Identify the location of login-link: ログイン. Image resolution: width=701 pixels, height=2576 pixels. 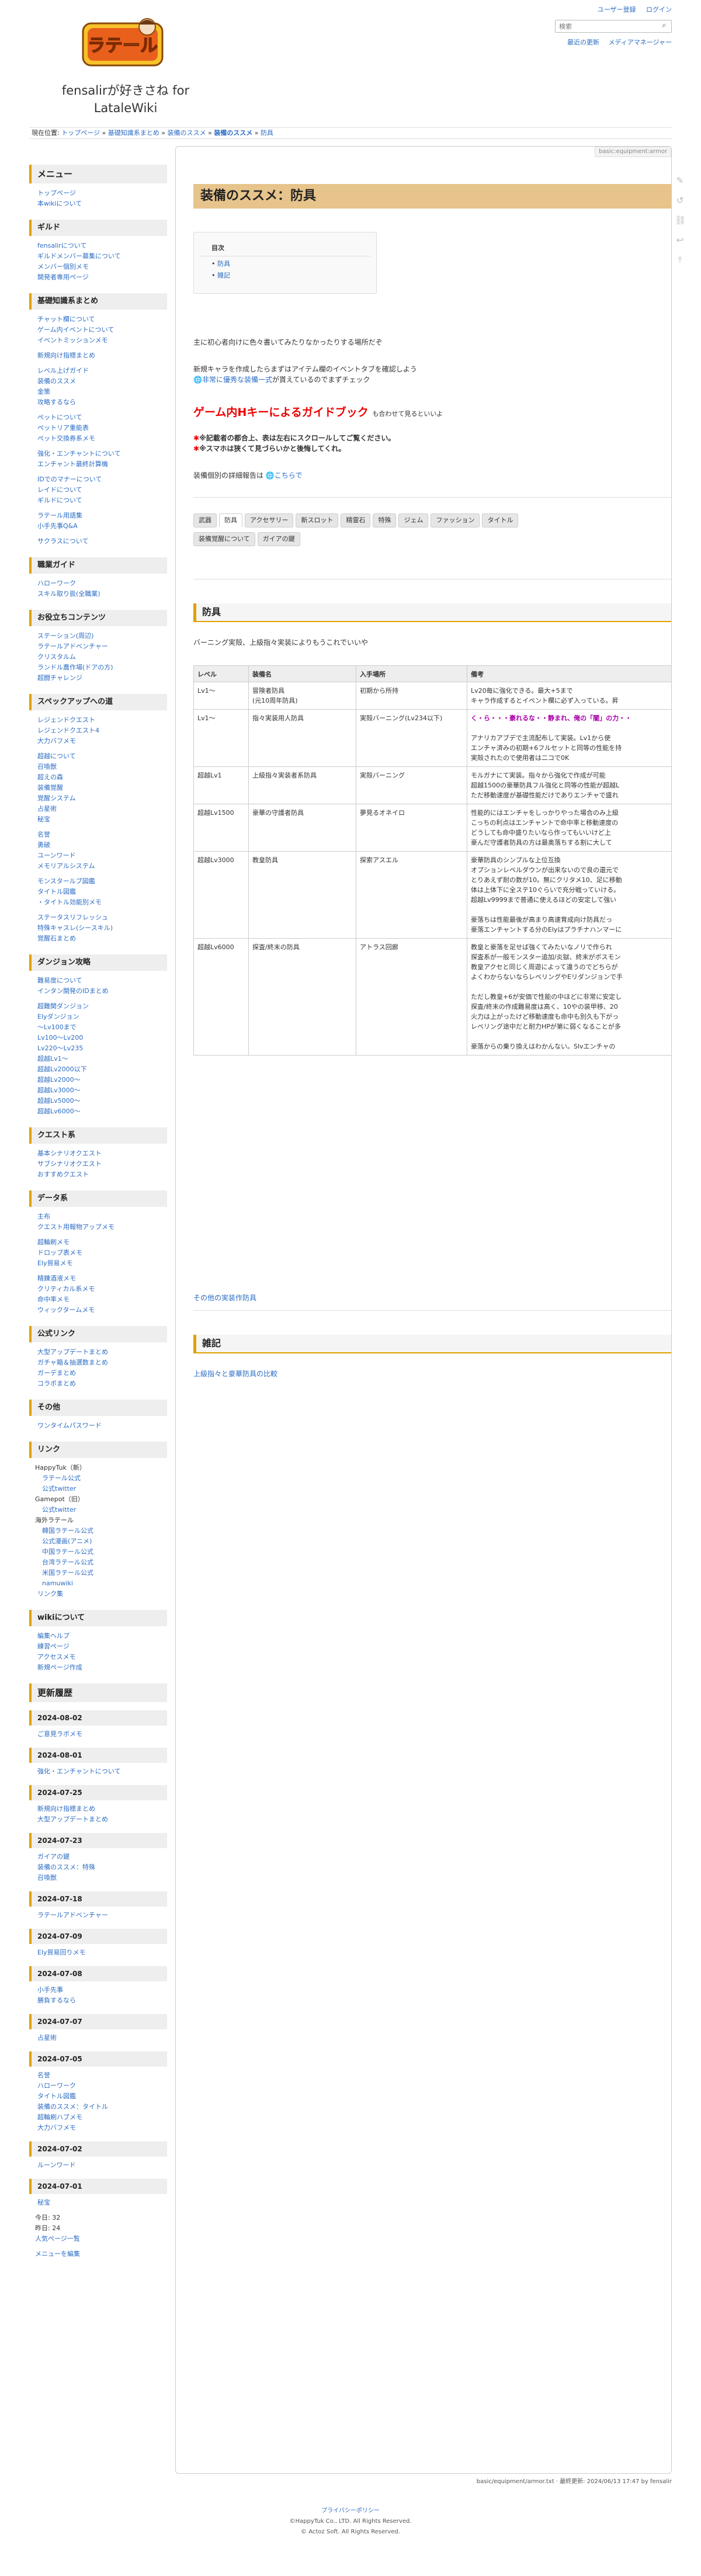
(659, 9).